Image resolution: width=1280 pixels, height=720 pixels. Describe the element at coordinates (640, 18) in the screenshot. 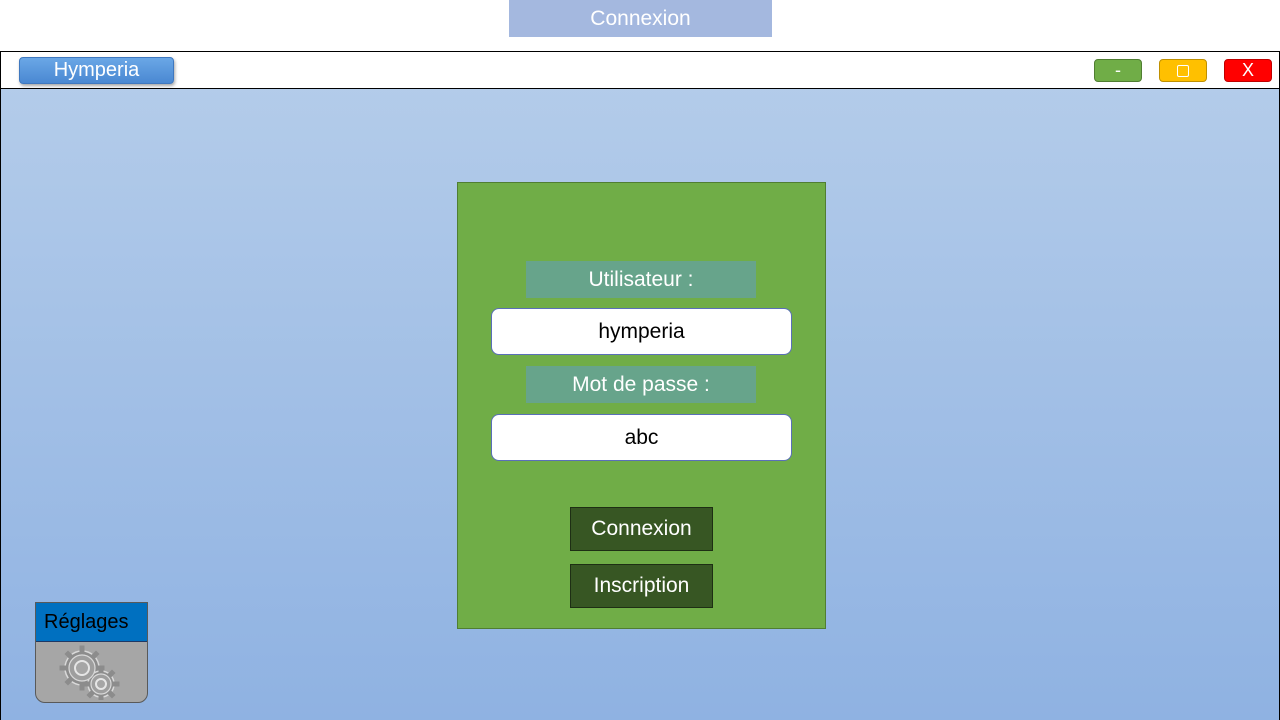

I see `page-header-title: Connexion` at that location.